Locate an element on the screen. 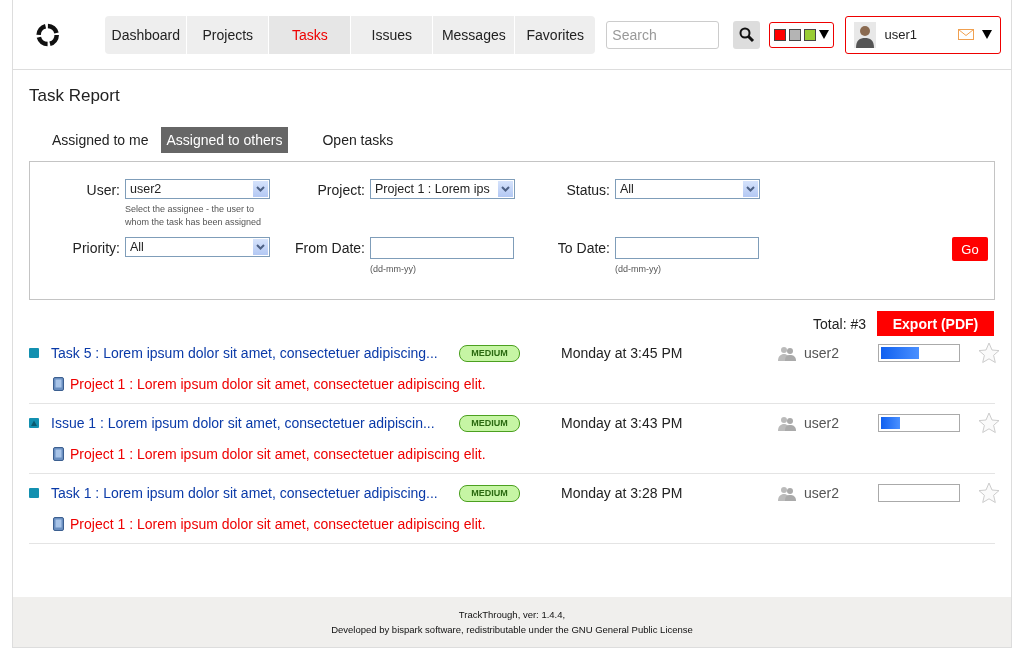 Image resolution: width=1024 pixels, height=672 pixels. search-button is located at coordinates (747, 34).